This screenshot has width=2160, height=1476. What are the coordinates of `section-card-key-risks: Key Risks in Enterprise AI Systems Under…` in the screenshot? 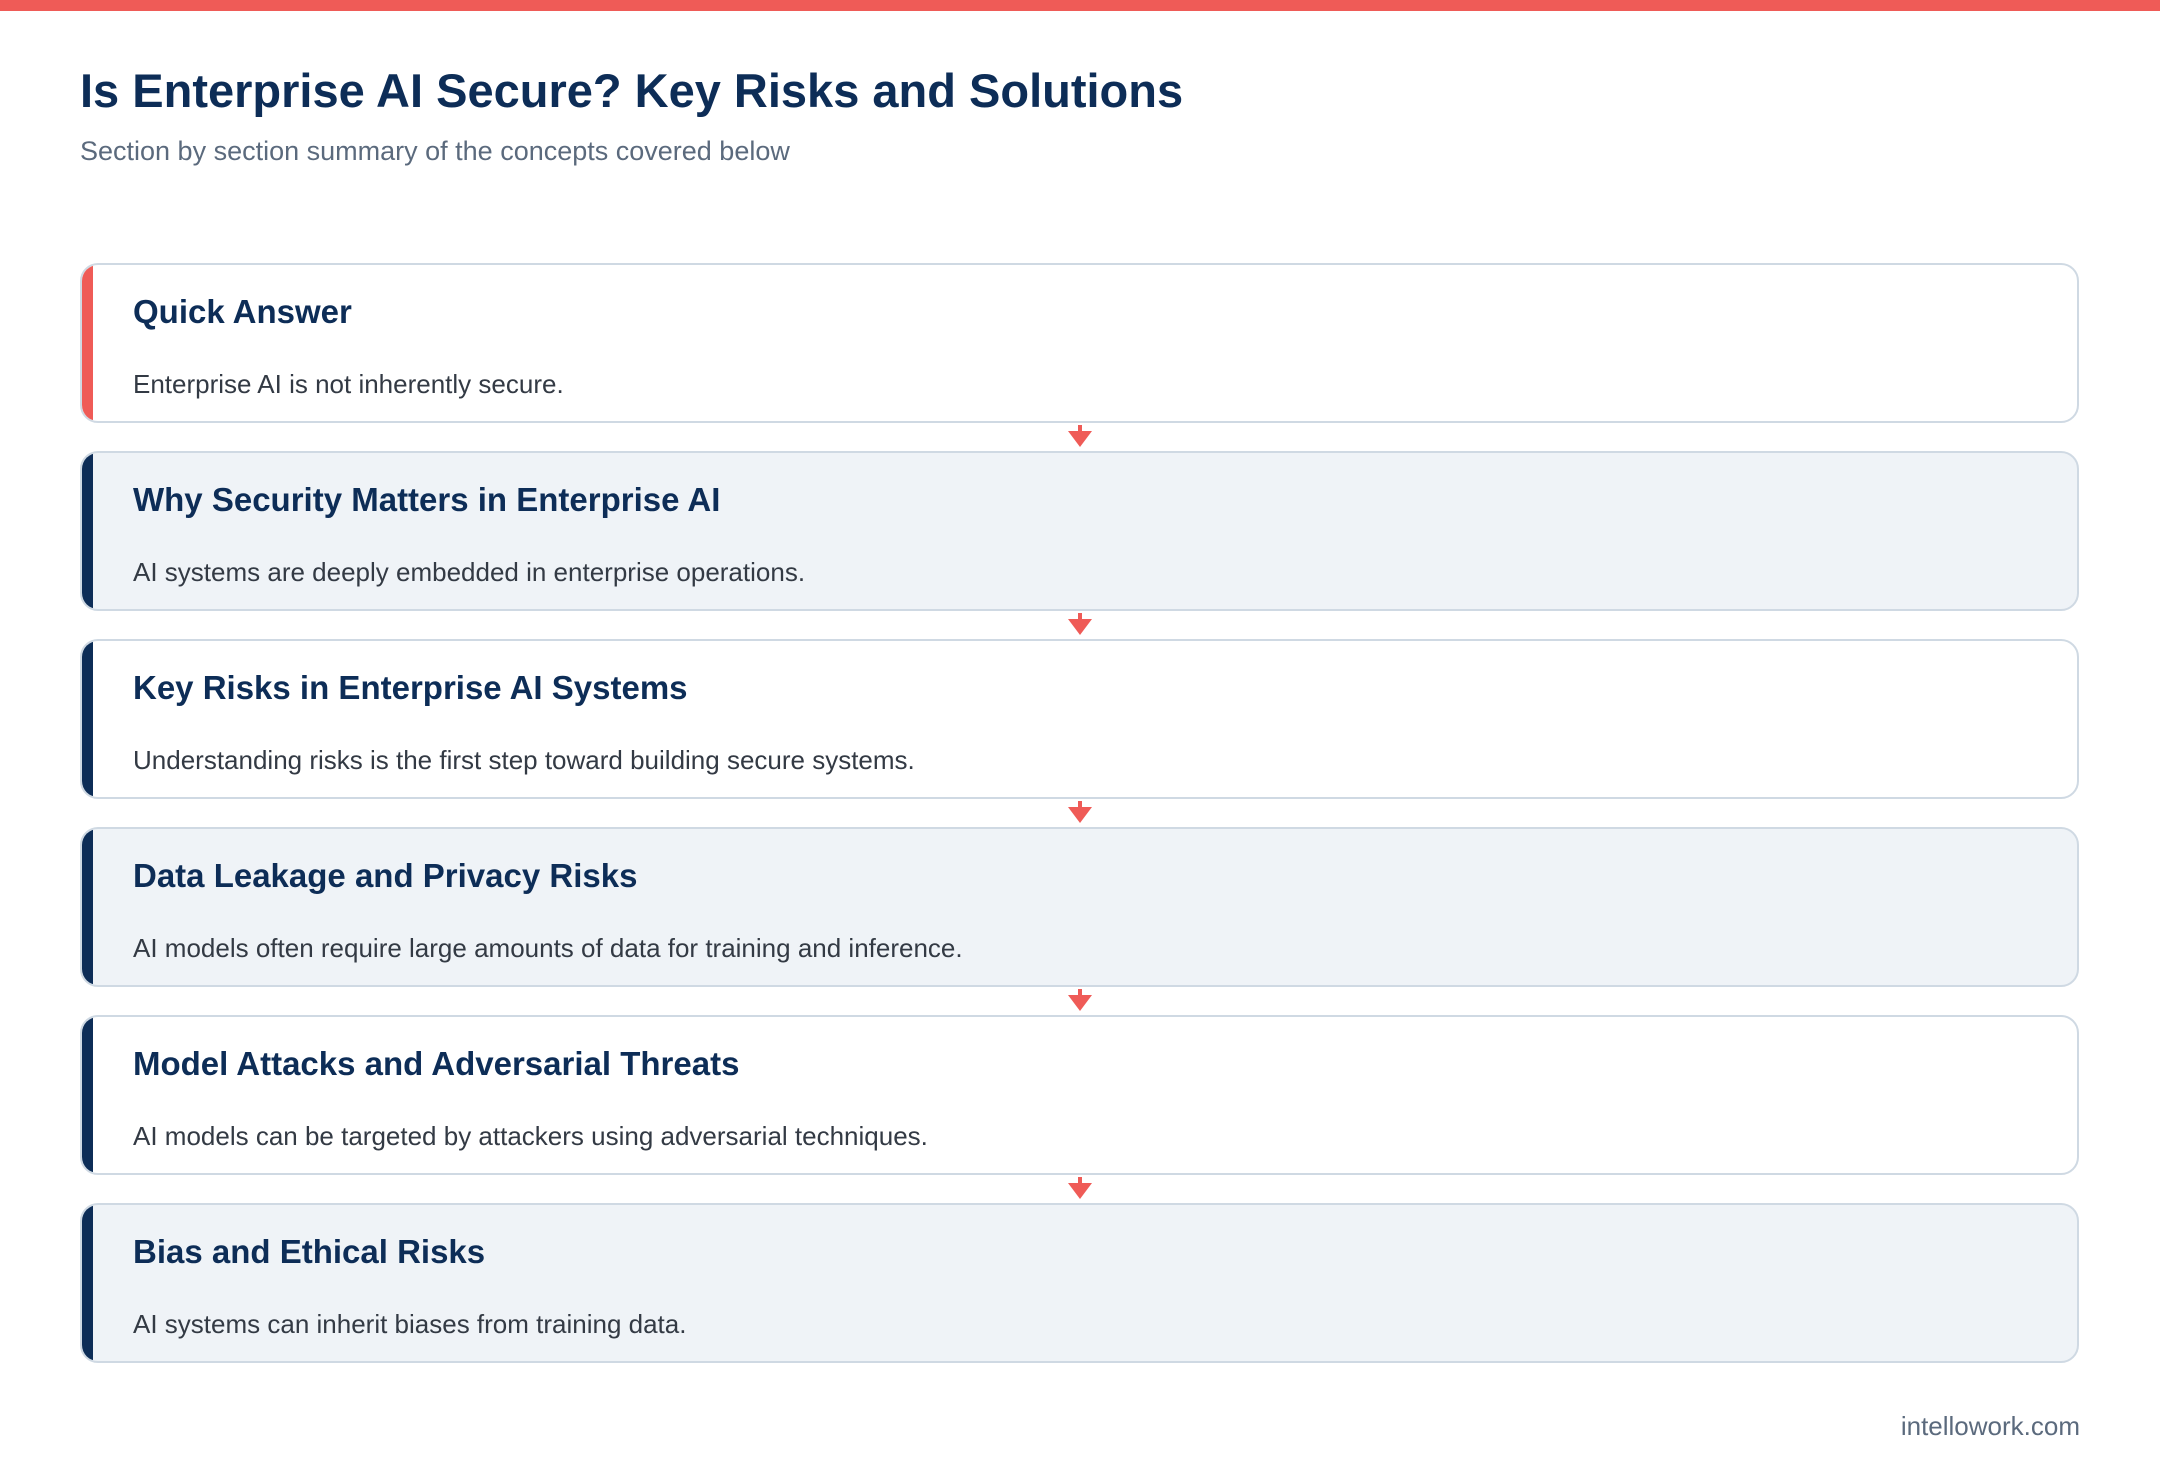 It's located at (1079, 719).